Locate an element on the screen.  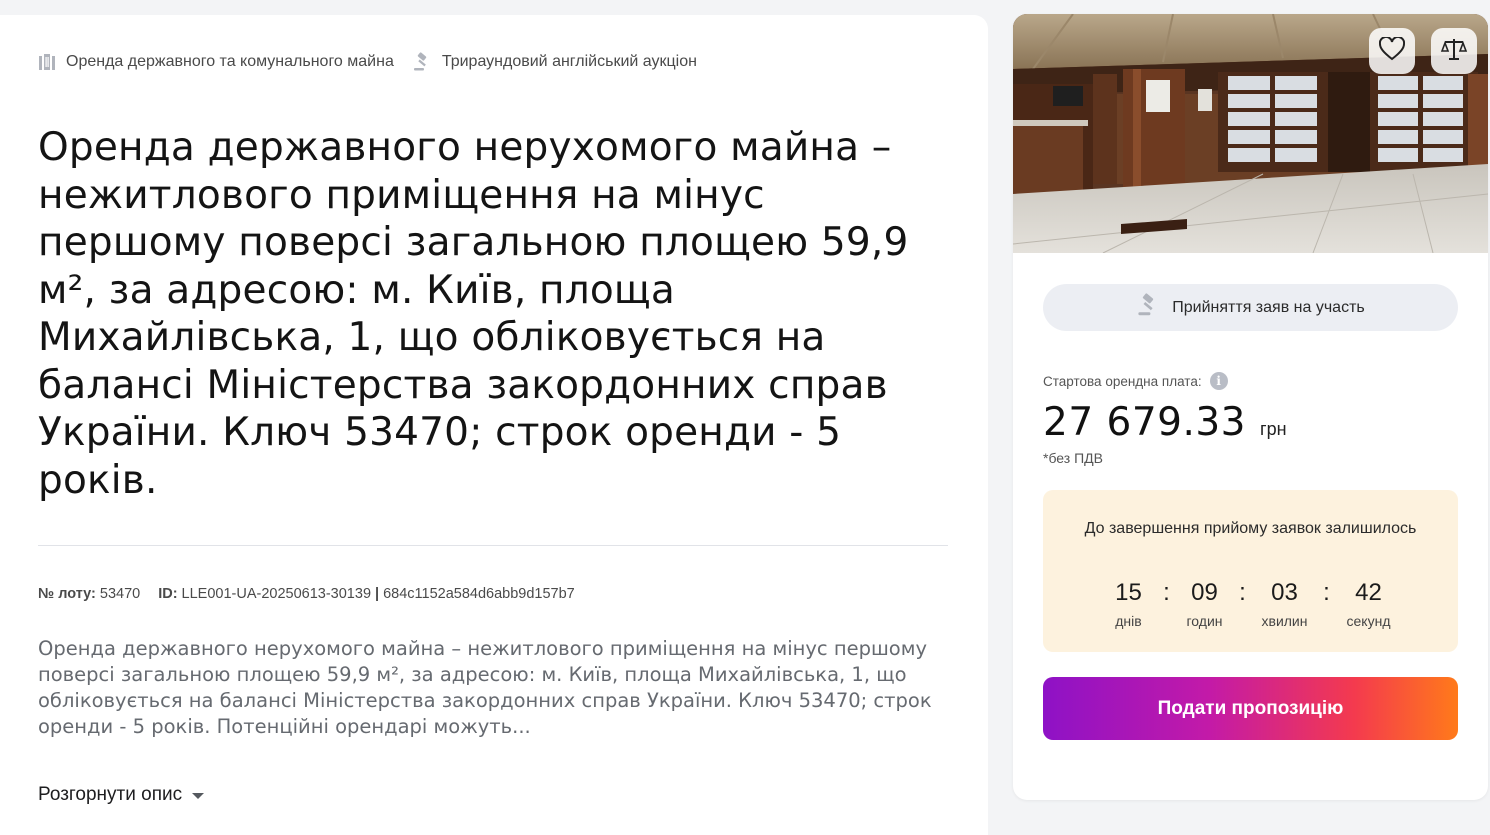
status-label: Прийняття заяв на участь is located at coordinates (1268, 307).